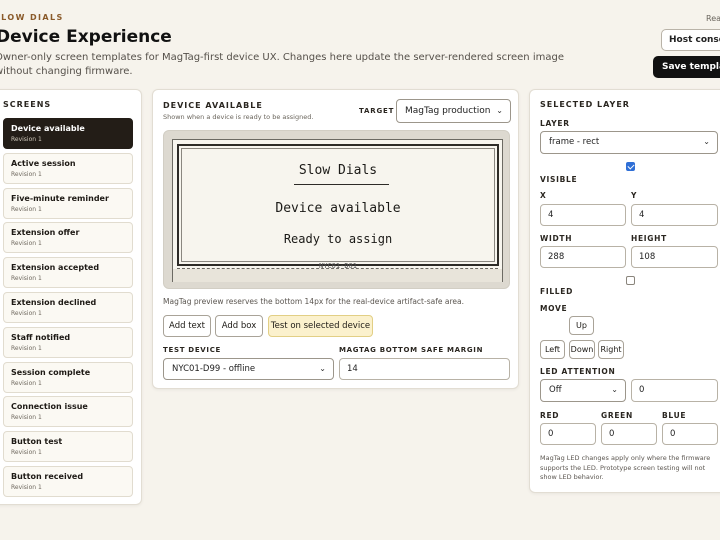 Image resolution: width=720 pixels, height=540 pixels. I want to click on screen-item-name: Extension declined, so click(54, 302).